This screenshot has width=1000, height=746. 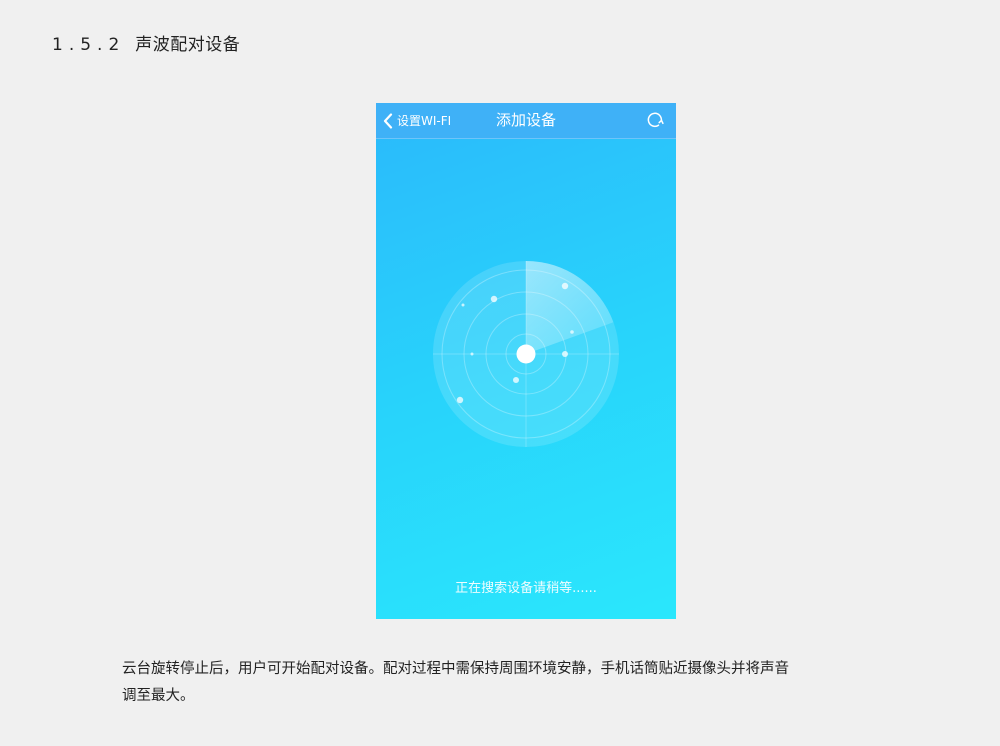 I want to click on refresh-icon, so click(x=655, y=120).